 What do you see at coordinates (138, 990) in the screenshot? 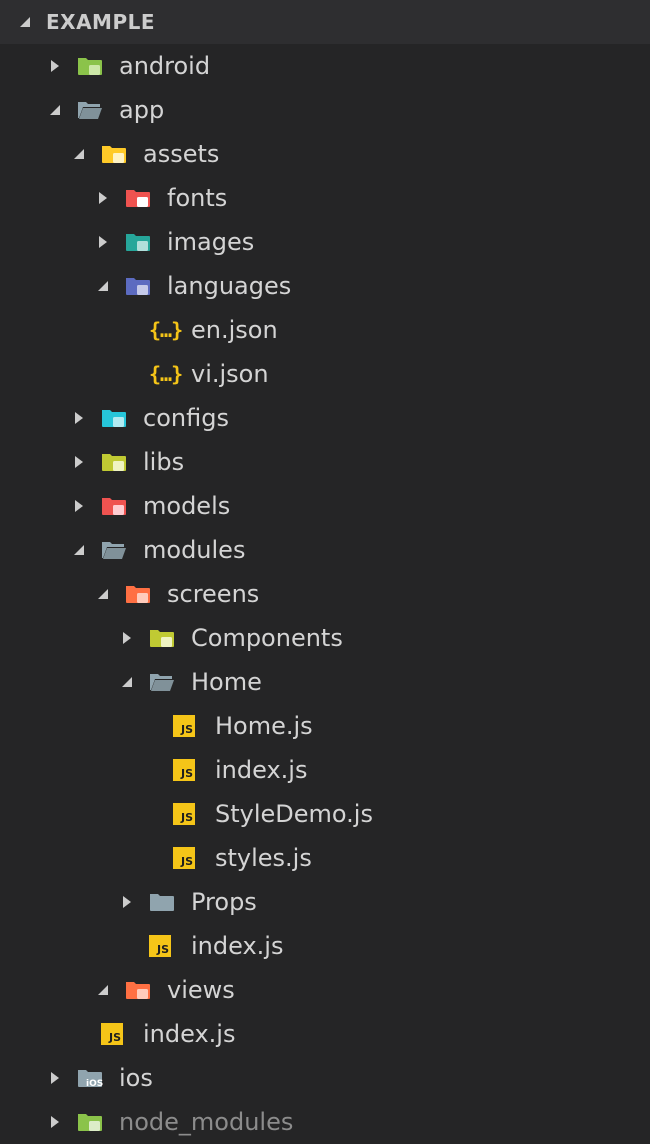
I see `views-folder-icon` at bounding box center [138, 990].